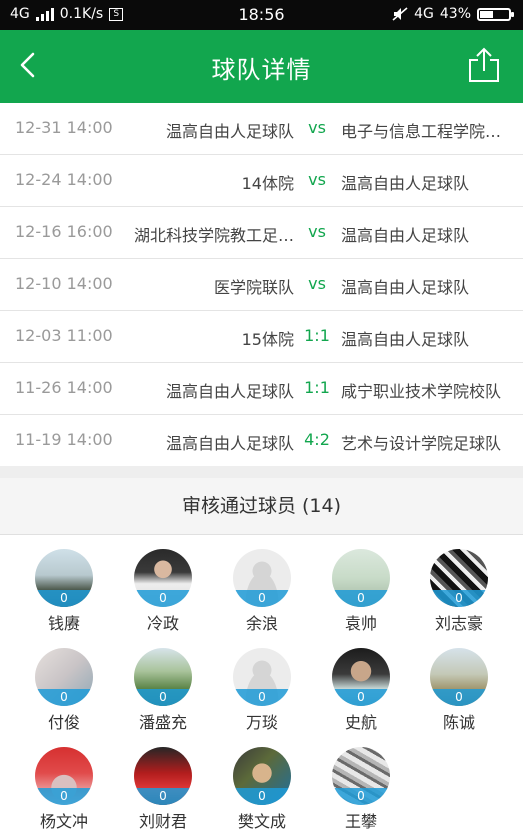 The width and height of the screenshot is (523, 833). Describe the element at coordinates (261, 722) in the screenshot. I see `player-name: 万琰` at that location.